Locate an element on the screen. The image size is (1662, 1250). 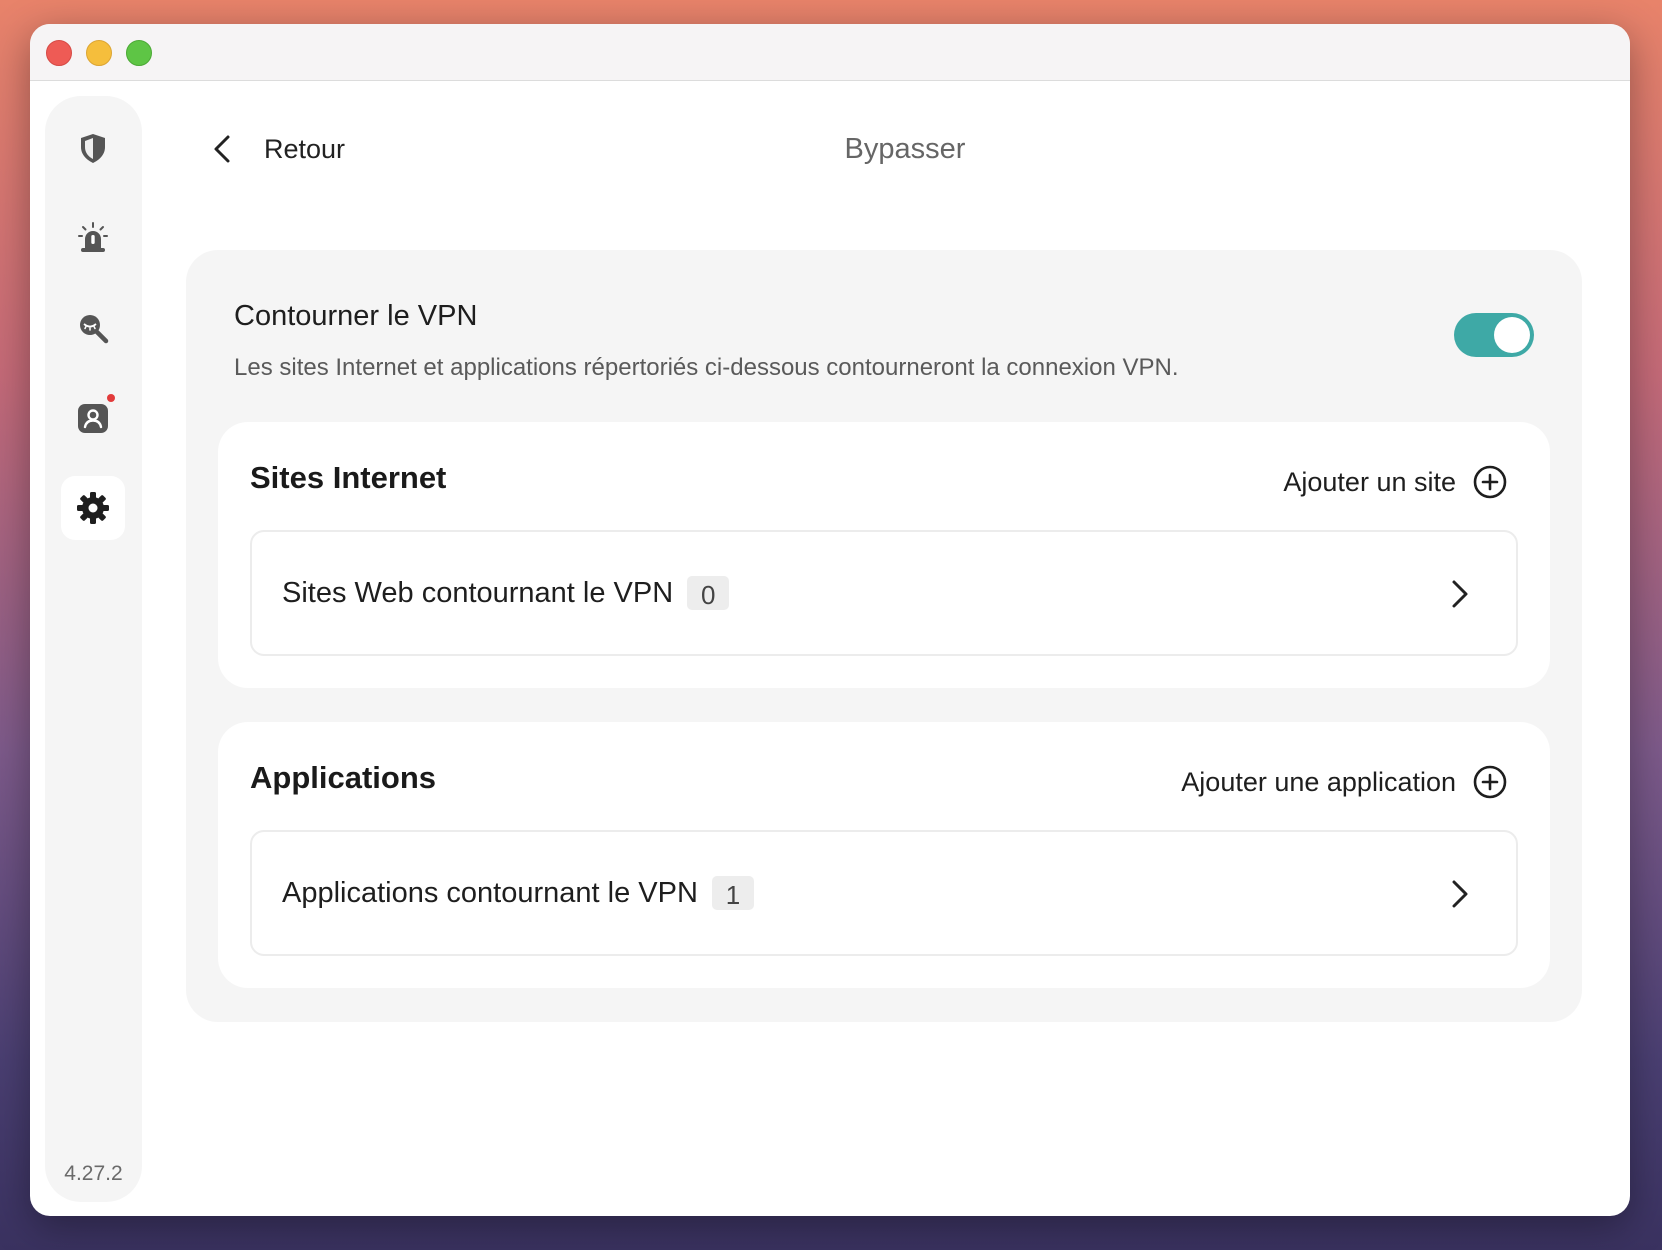
back-label: Retour is located at coordinates (305, 148).